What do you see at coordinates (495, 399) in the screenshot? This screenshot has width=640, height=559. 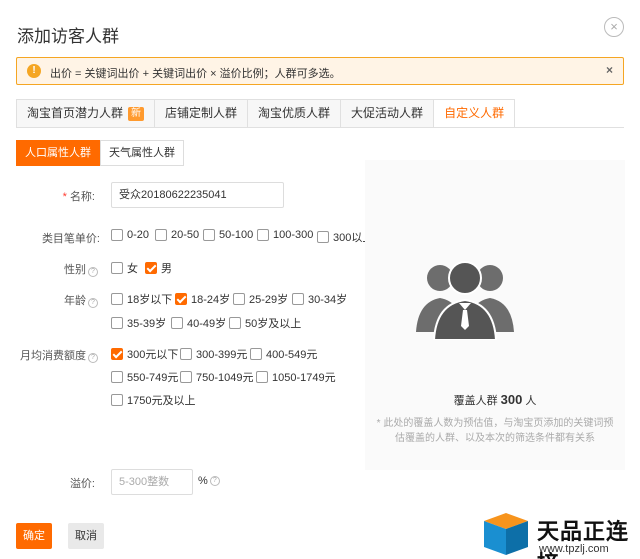 I see `coverage-summary: 覆盖人群 300 人` at bounding box center [495, 399].